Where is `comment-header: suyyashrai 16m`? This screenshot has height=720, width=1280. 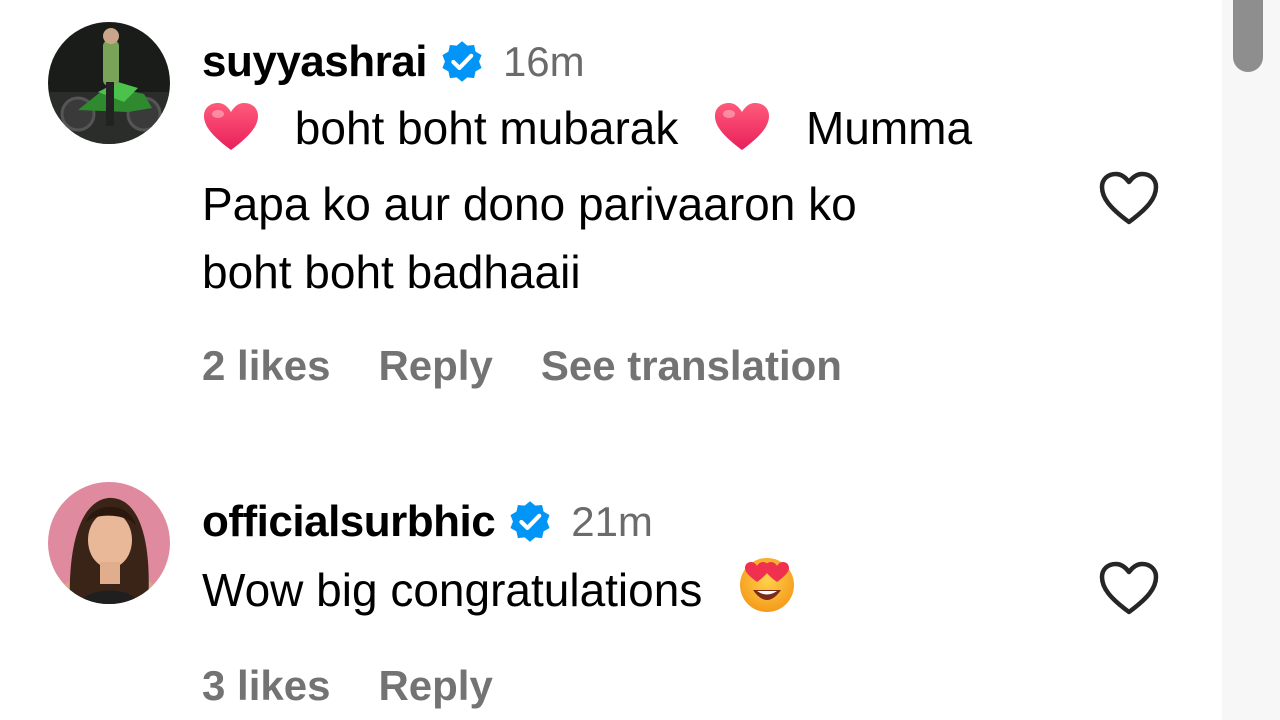 comment-header: suyyashrai 16m is located at coordinates (393, 62).